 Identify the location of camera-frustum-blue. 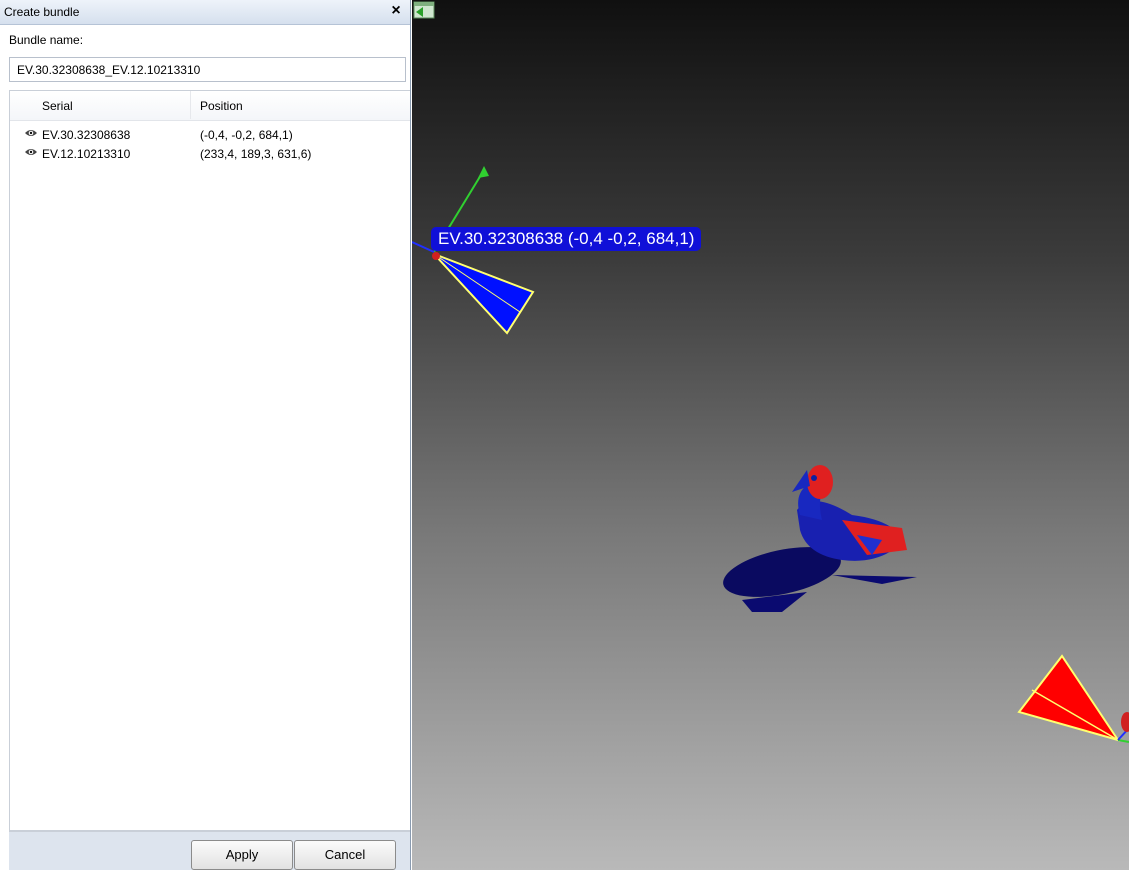
(483, 293).